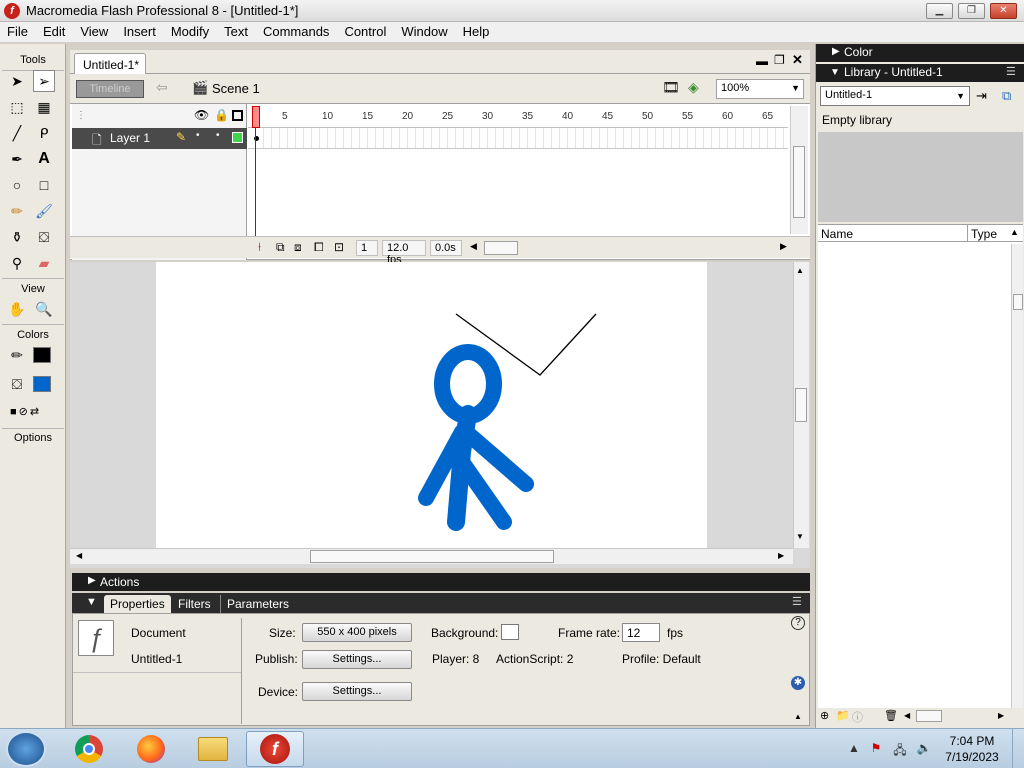 The height and width of the screenshot is (768, 1024). Describe the element at coordinates (798, 623) in the screenshot. I see `help-icon: ?` at that location.